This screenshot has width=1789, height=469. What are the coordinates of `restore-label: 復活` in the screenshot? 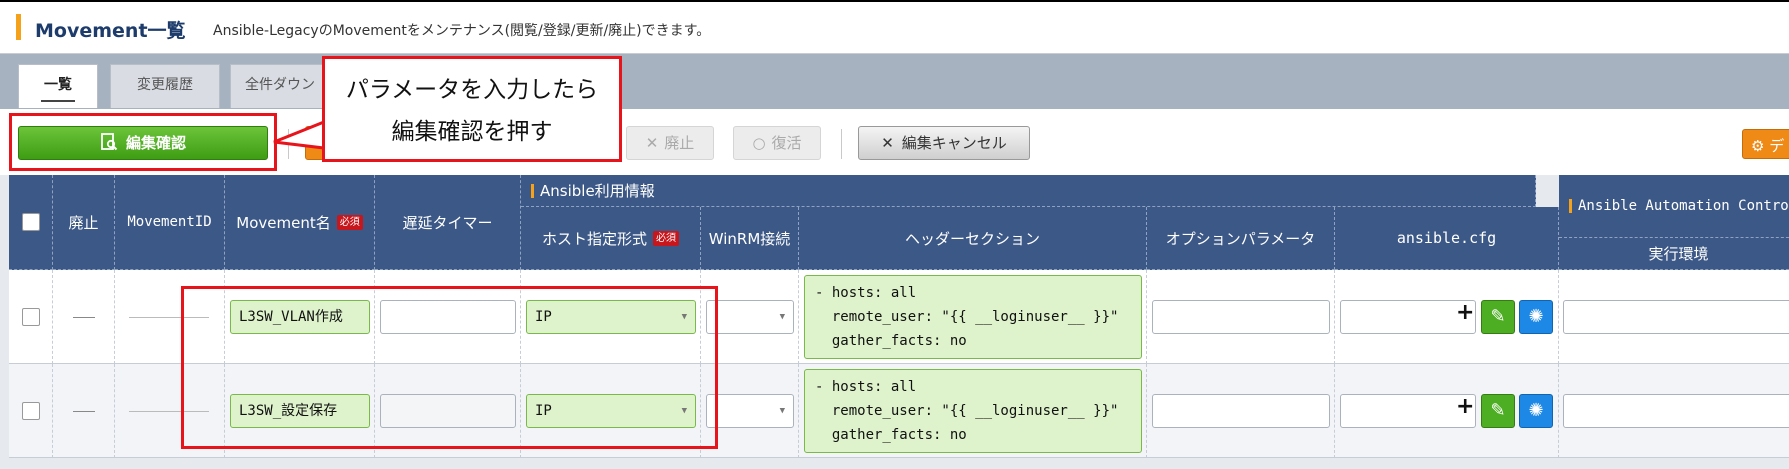 It's located at (786, 143).